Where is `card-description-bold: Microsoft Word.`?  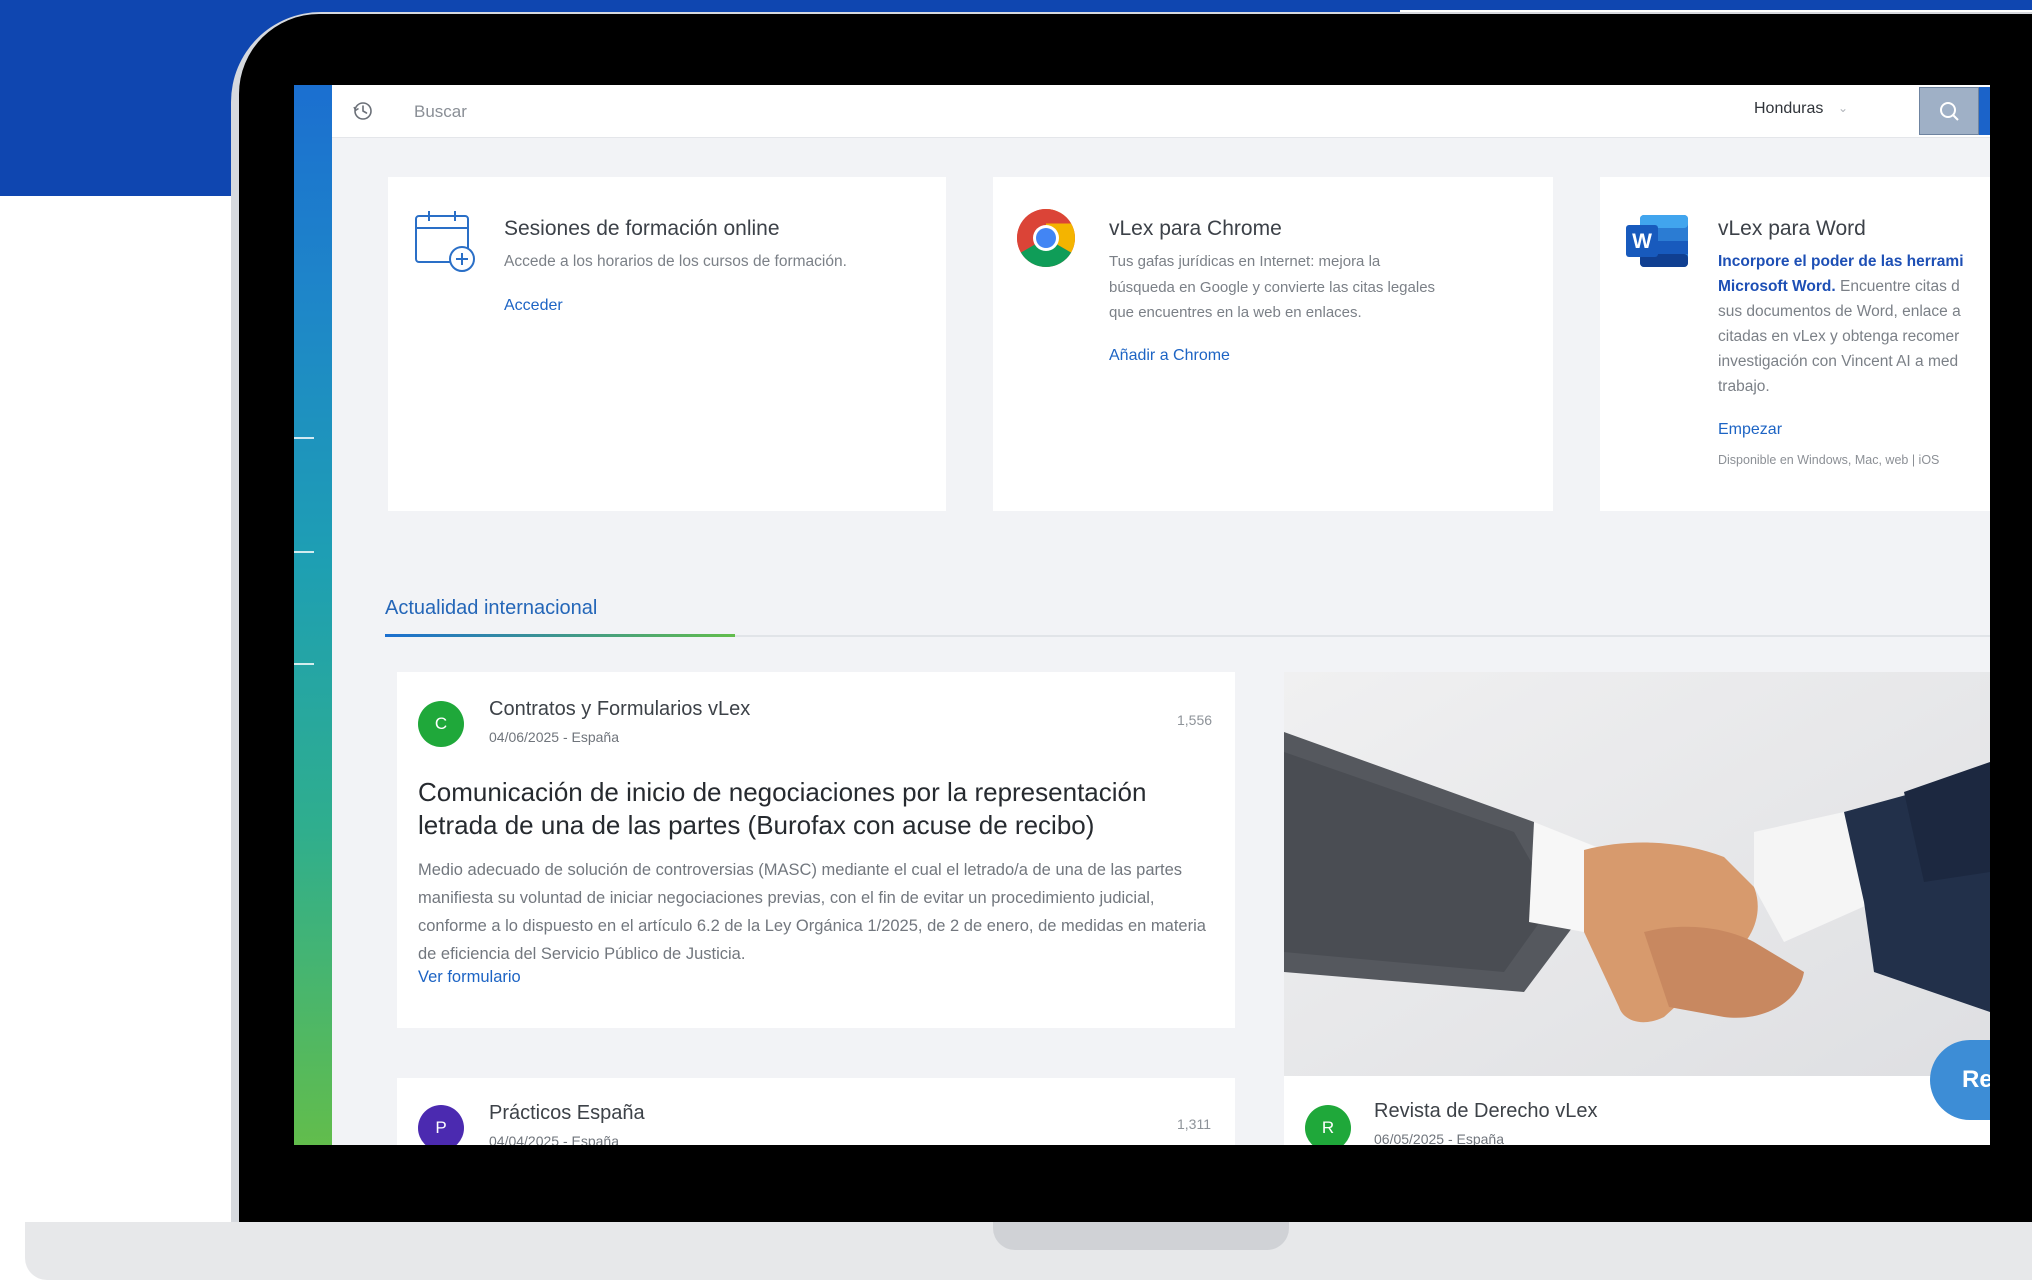
card-description-bold: Microsoft Word. is located at coordinates (1777, 286).